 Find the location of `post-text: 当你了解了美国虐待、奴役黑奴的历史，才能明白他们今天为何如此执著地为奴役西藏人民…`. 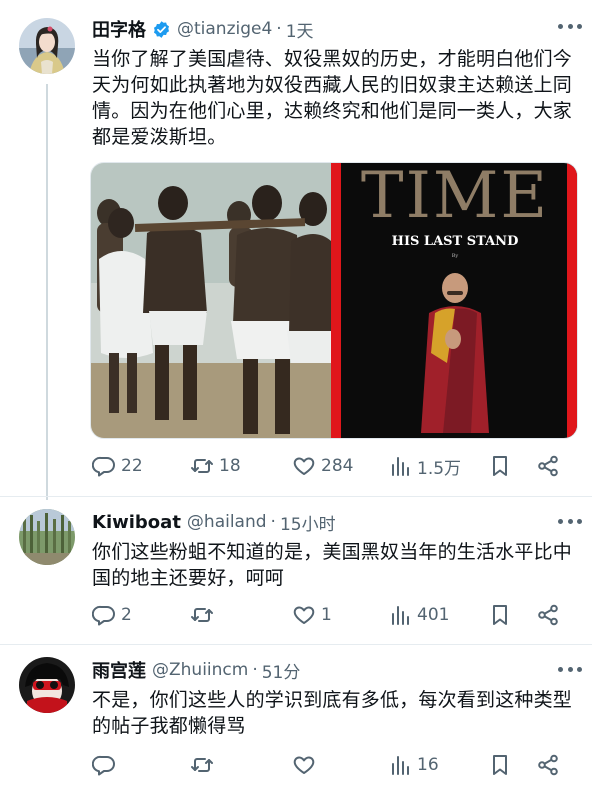

post-text: 当你了解了美国虐待、奴役黑奴的历史，才能明白他们今天为何如此执著地为奴役西藏人民… is located at coordinates (332, 98).